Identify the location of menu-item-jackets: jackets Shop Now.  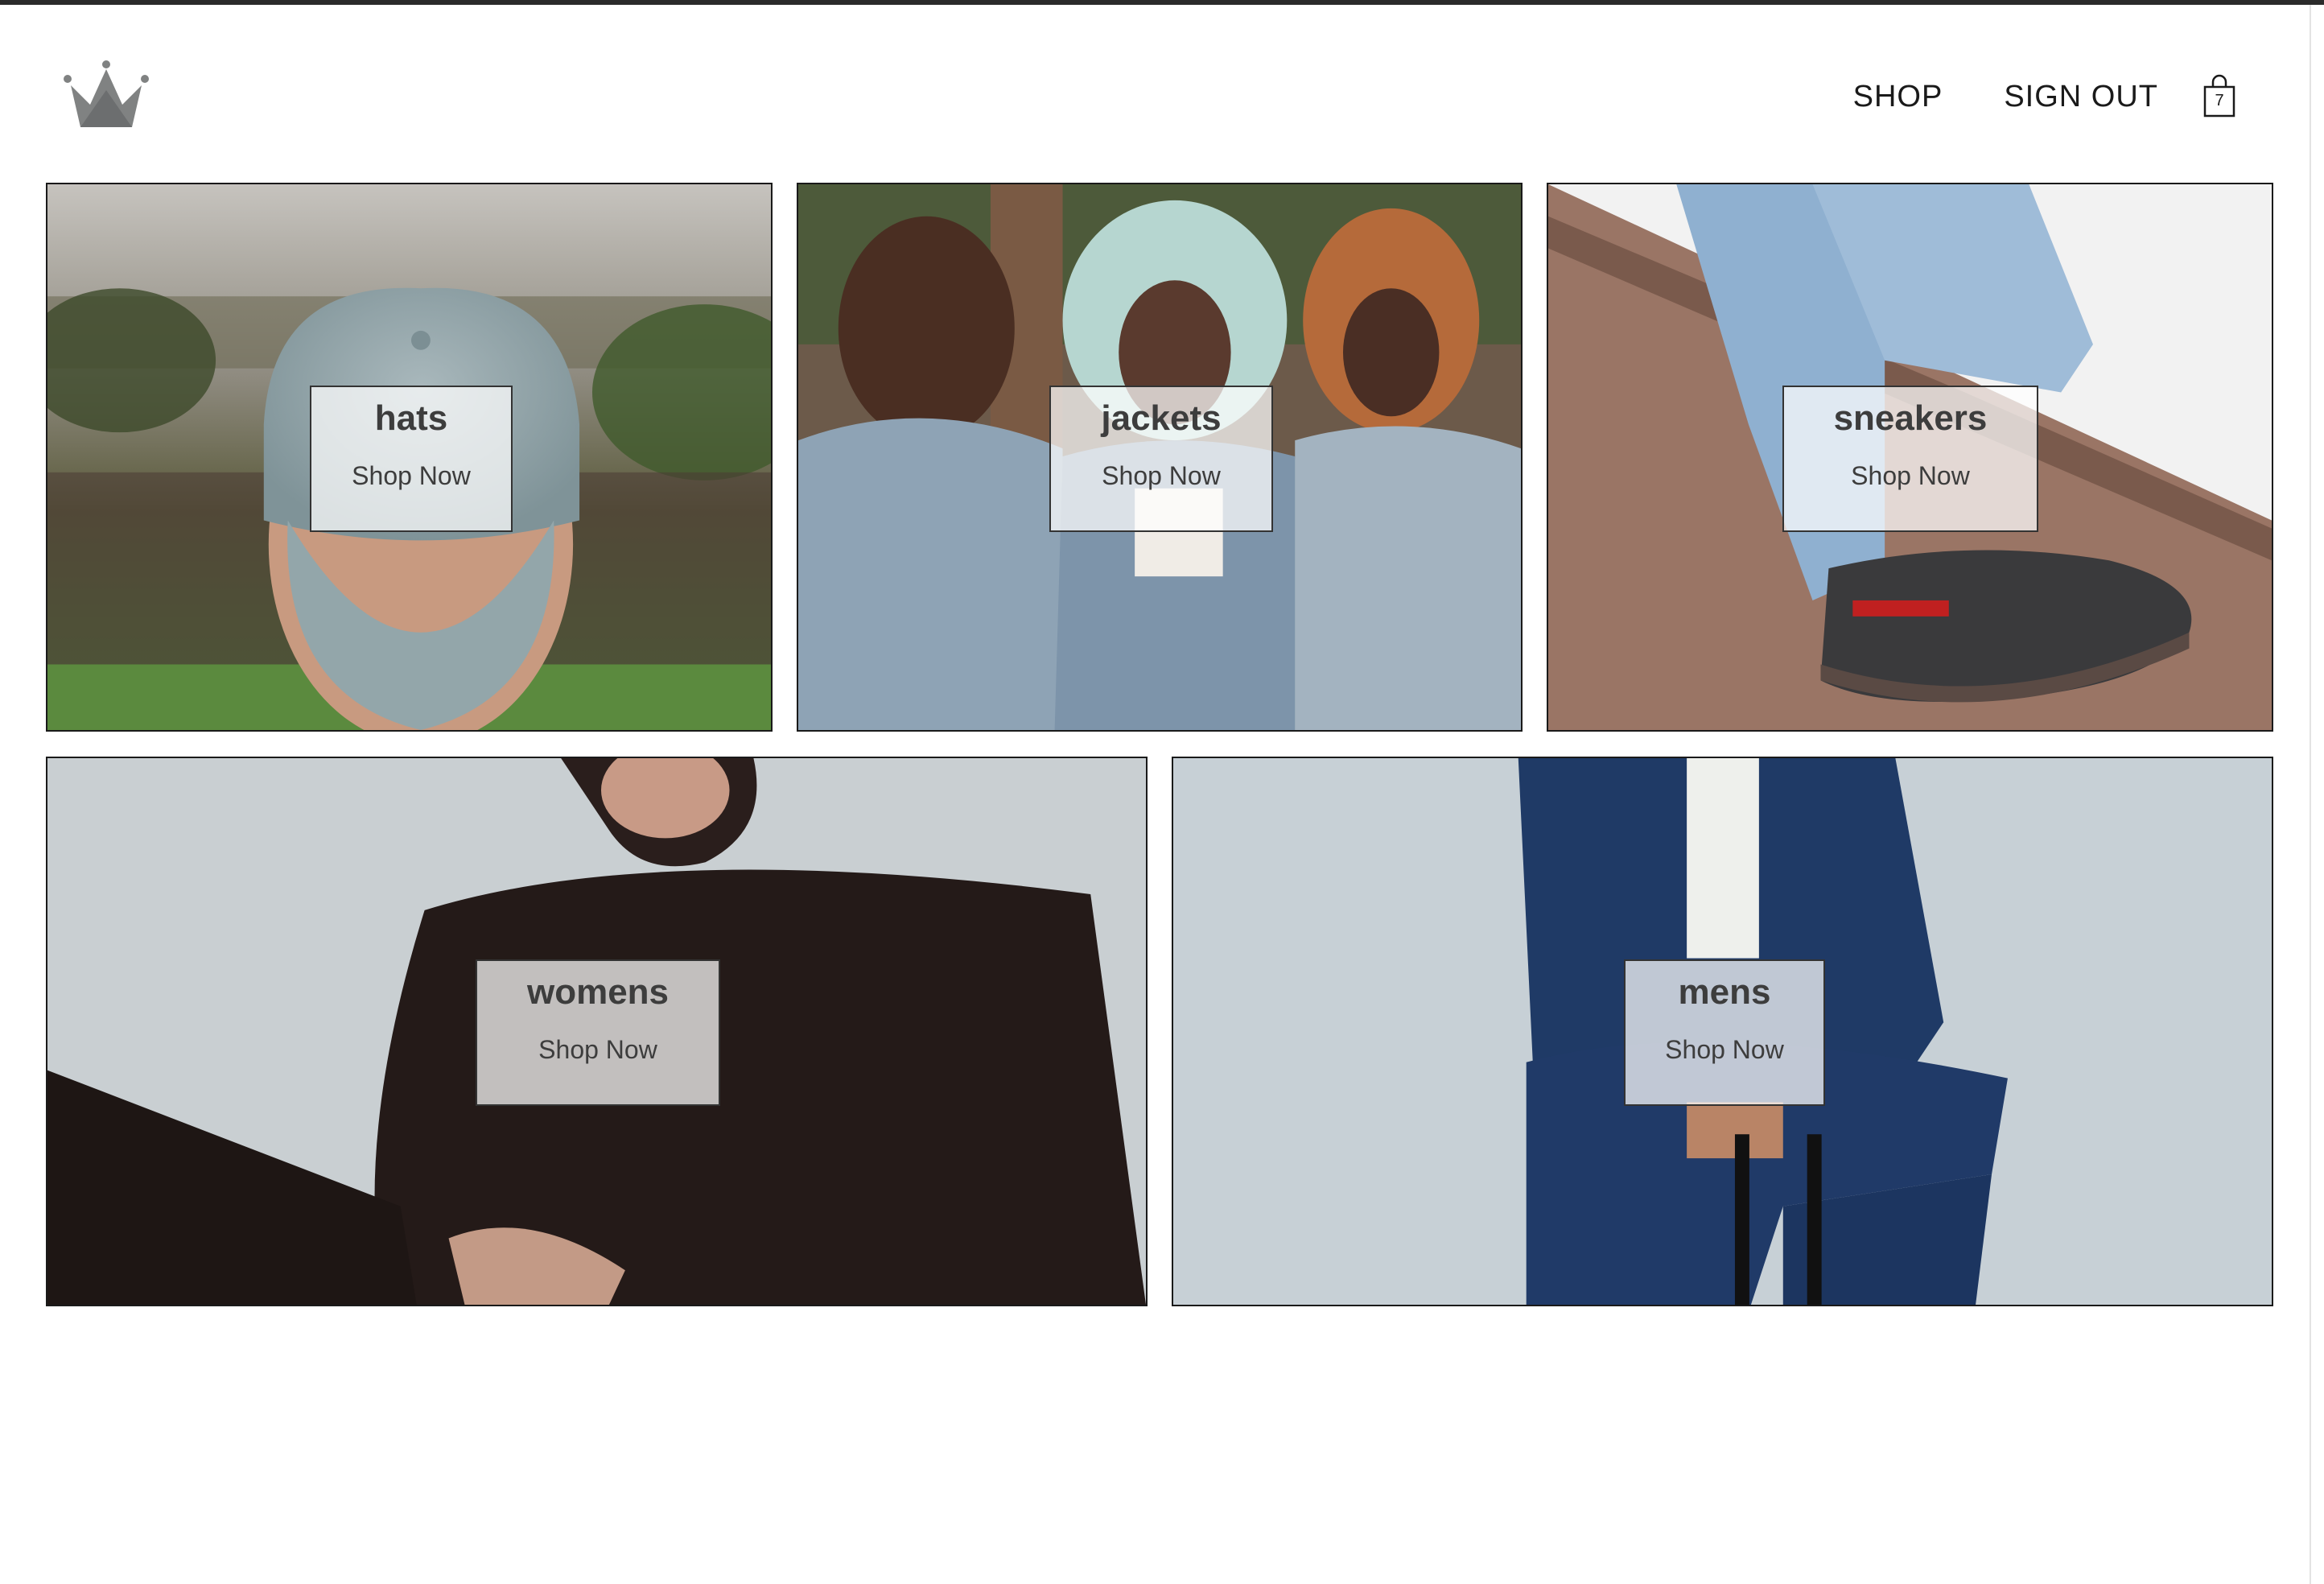
(1160, 457).